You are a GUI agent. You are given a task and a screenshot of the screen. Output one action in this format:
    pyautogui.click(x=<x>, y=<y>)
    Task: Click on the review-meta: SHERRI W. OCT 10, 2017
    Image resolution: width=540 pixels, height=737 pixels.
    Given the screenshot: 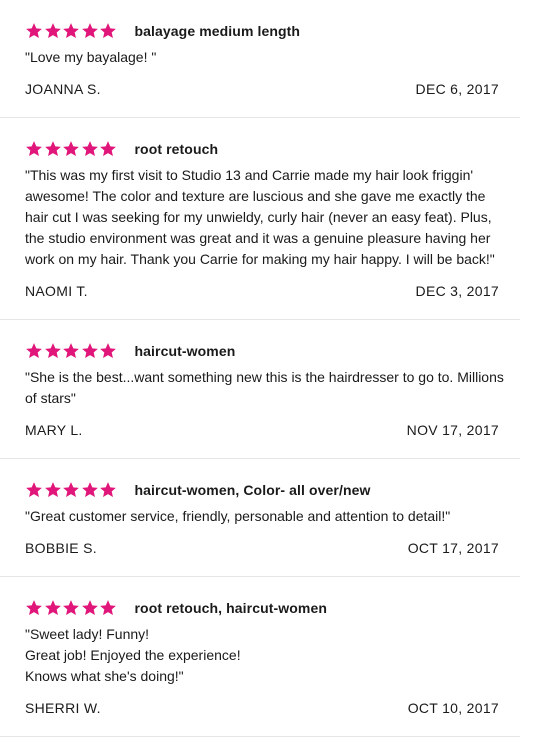 What is the action you would take?
    pyautogui.click(x=272, y=708)
    